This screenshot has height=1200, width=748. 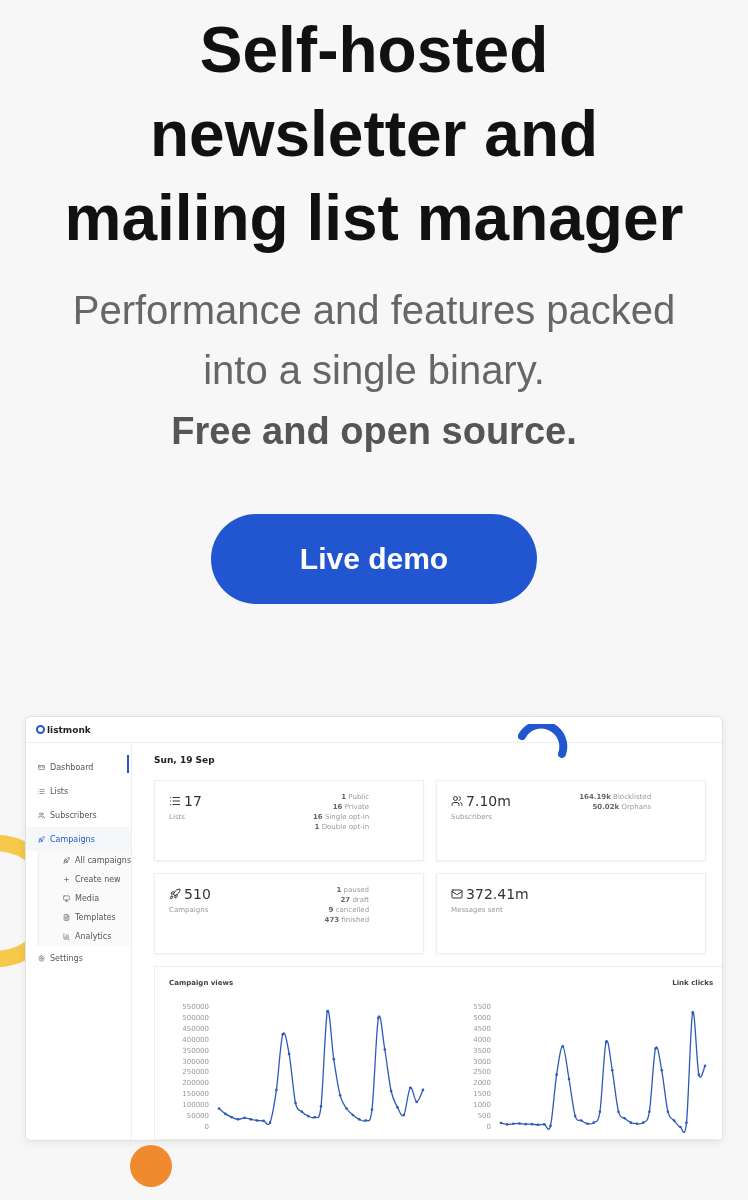 I want to click on sidebar-subitem: Analytics, so click(x=85, y=936).